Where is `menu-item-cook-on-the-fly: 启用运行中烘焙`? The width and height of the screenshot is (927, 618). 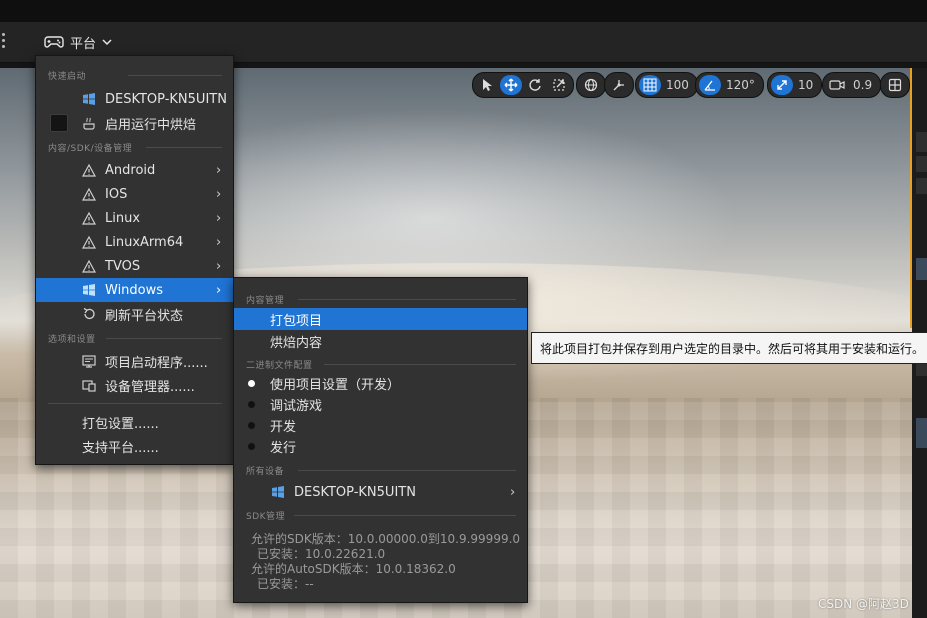 menu-item-cook-on-the-fly: 启用运行中烘焙 is located at coordinates (134, 123).